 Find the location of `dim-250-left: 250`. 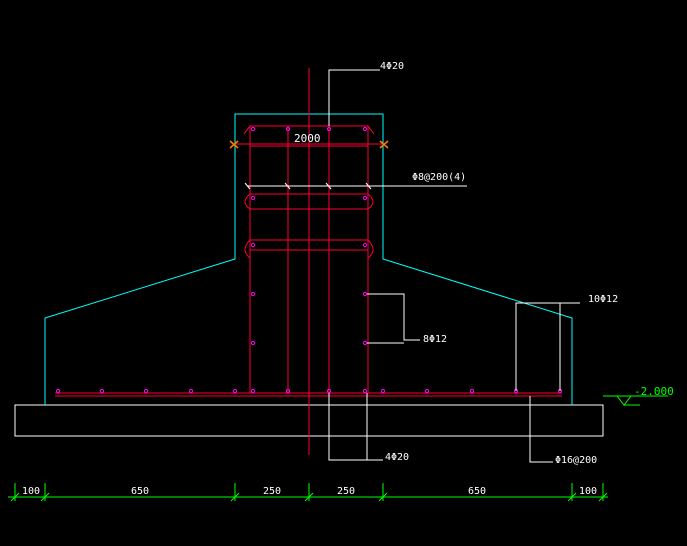

dim-250-left: 250 is located at coordinates (272, 491).